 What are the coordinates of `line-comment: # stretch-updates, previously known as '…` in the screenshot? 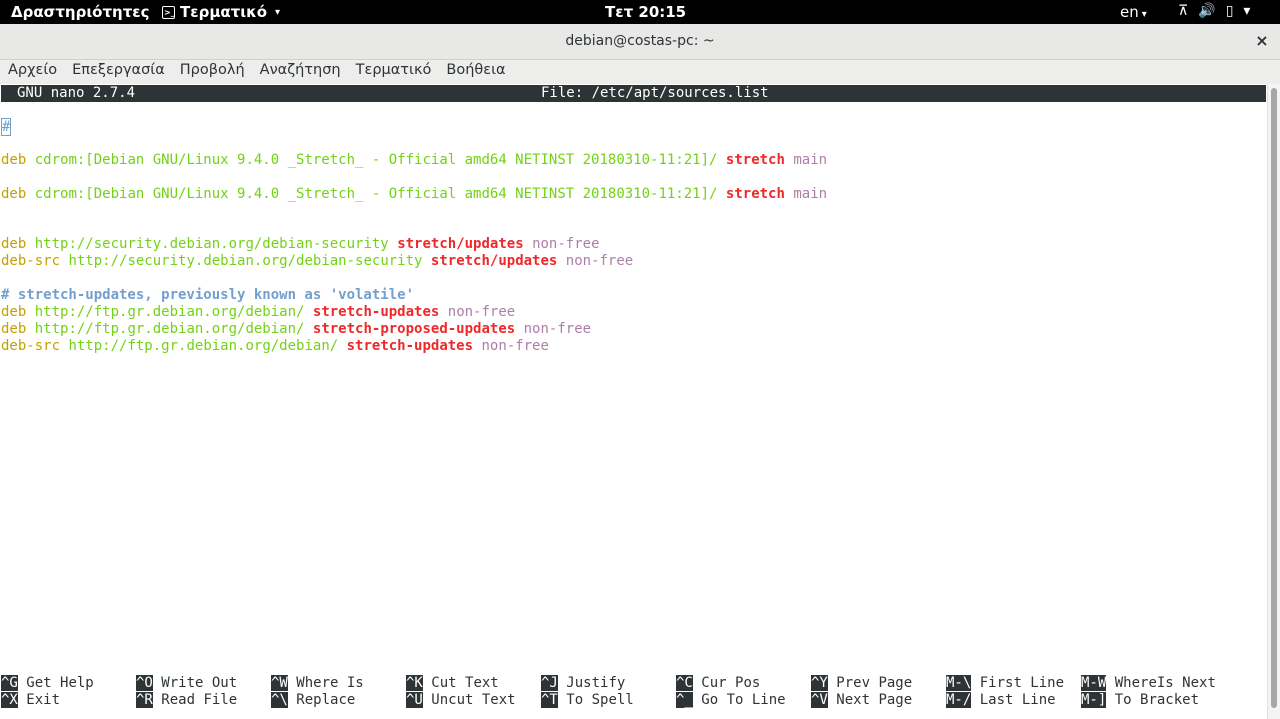 It's located at (208, 295).